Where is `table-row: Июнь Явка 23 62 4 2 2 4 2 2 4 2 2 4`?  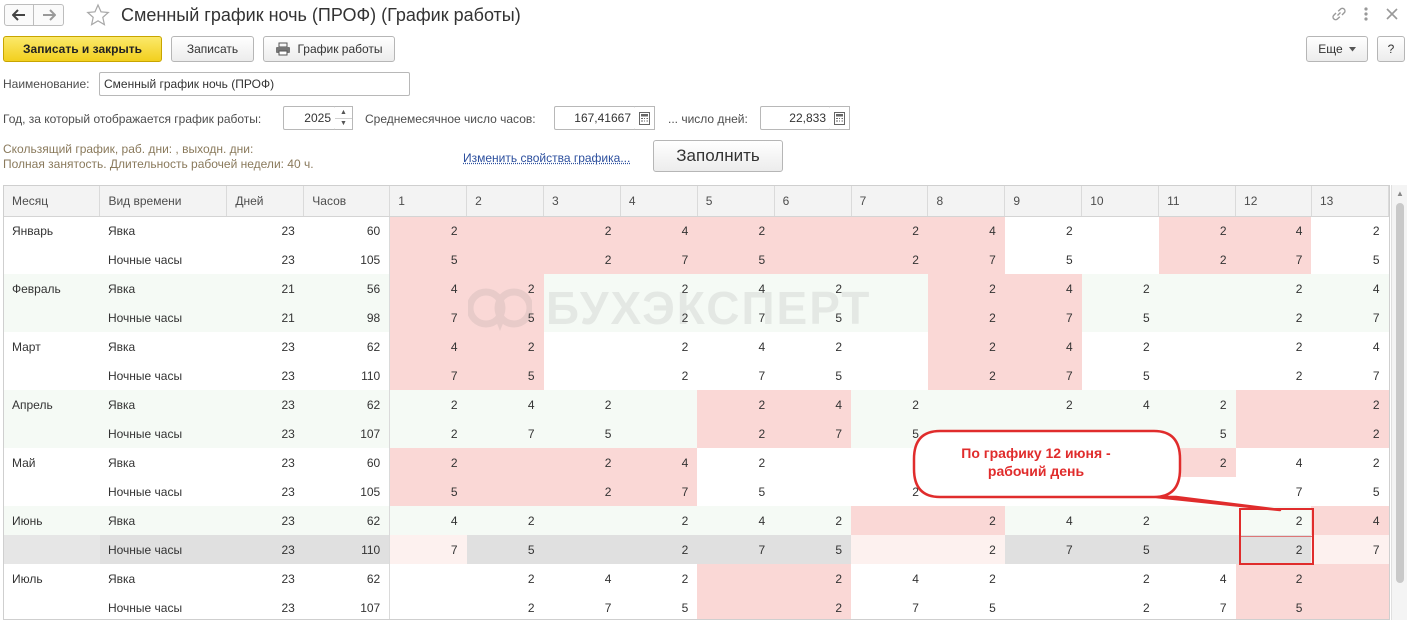
table-row: Июнь Явка 23 62 4 2 2 4 2 2 4 2 2 4 is located at coordinates (696, 520).